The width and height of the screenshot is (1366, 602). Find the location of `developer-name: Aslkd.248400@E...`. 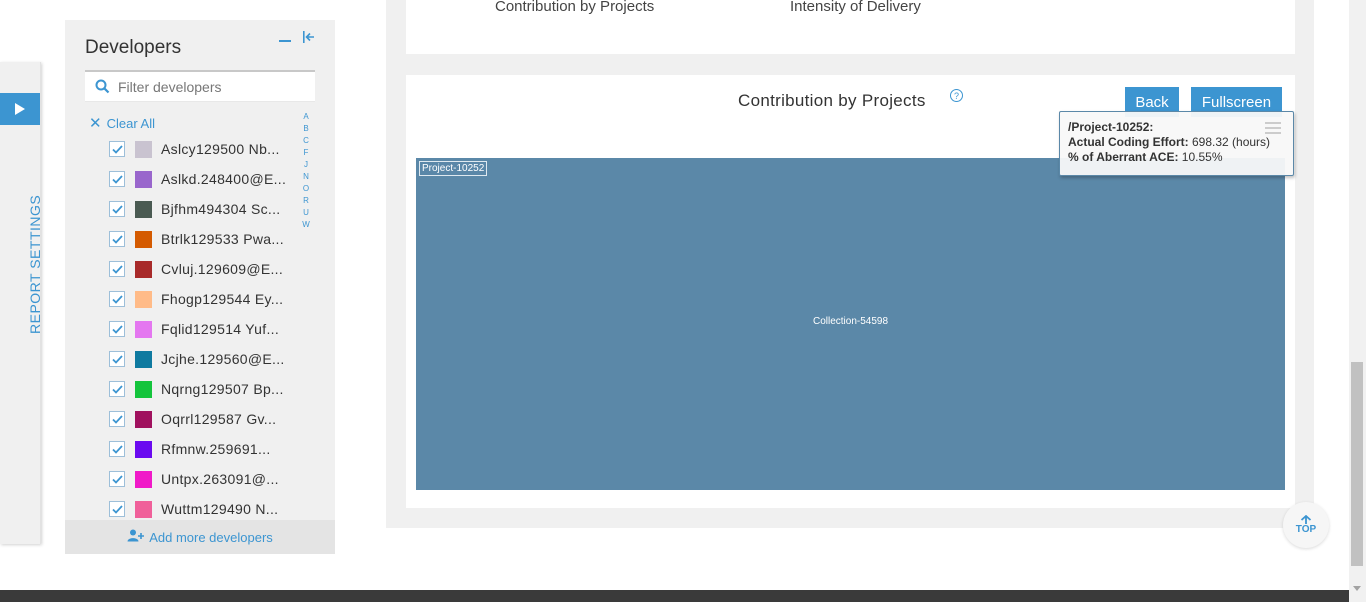

developer-name: Aslkd.248400@E... is located at coordinates (224, 179).